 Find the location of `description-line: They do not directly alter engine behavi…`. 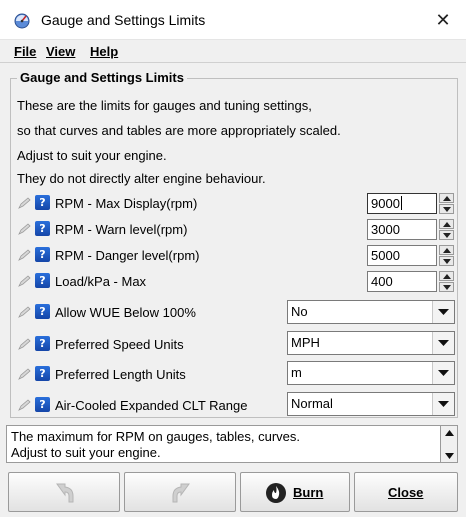

description-line: They do not directly alter engine behavi… is located at coordinates (141, 178).